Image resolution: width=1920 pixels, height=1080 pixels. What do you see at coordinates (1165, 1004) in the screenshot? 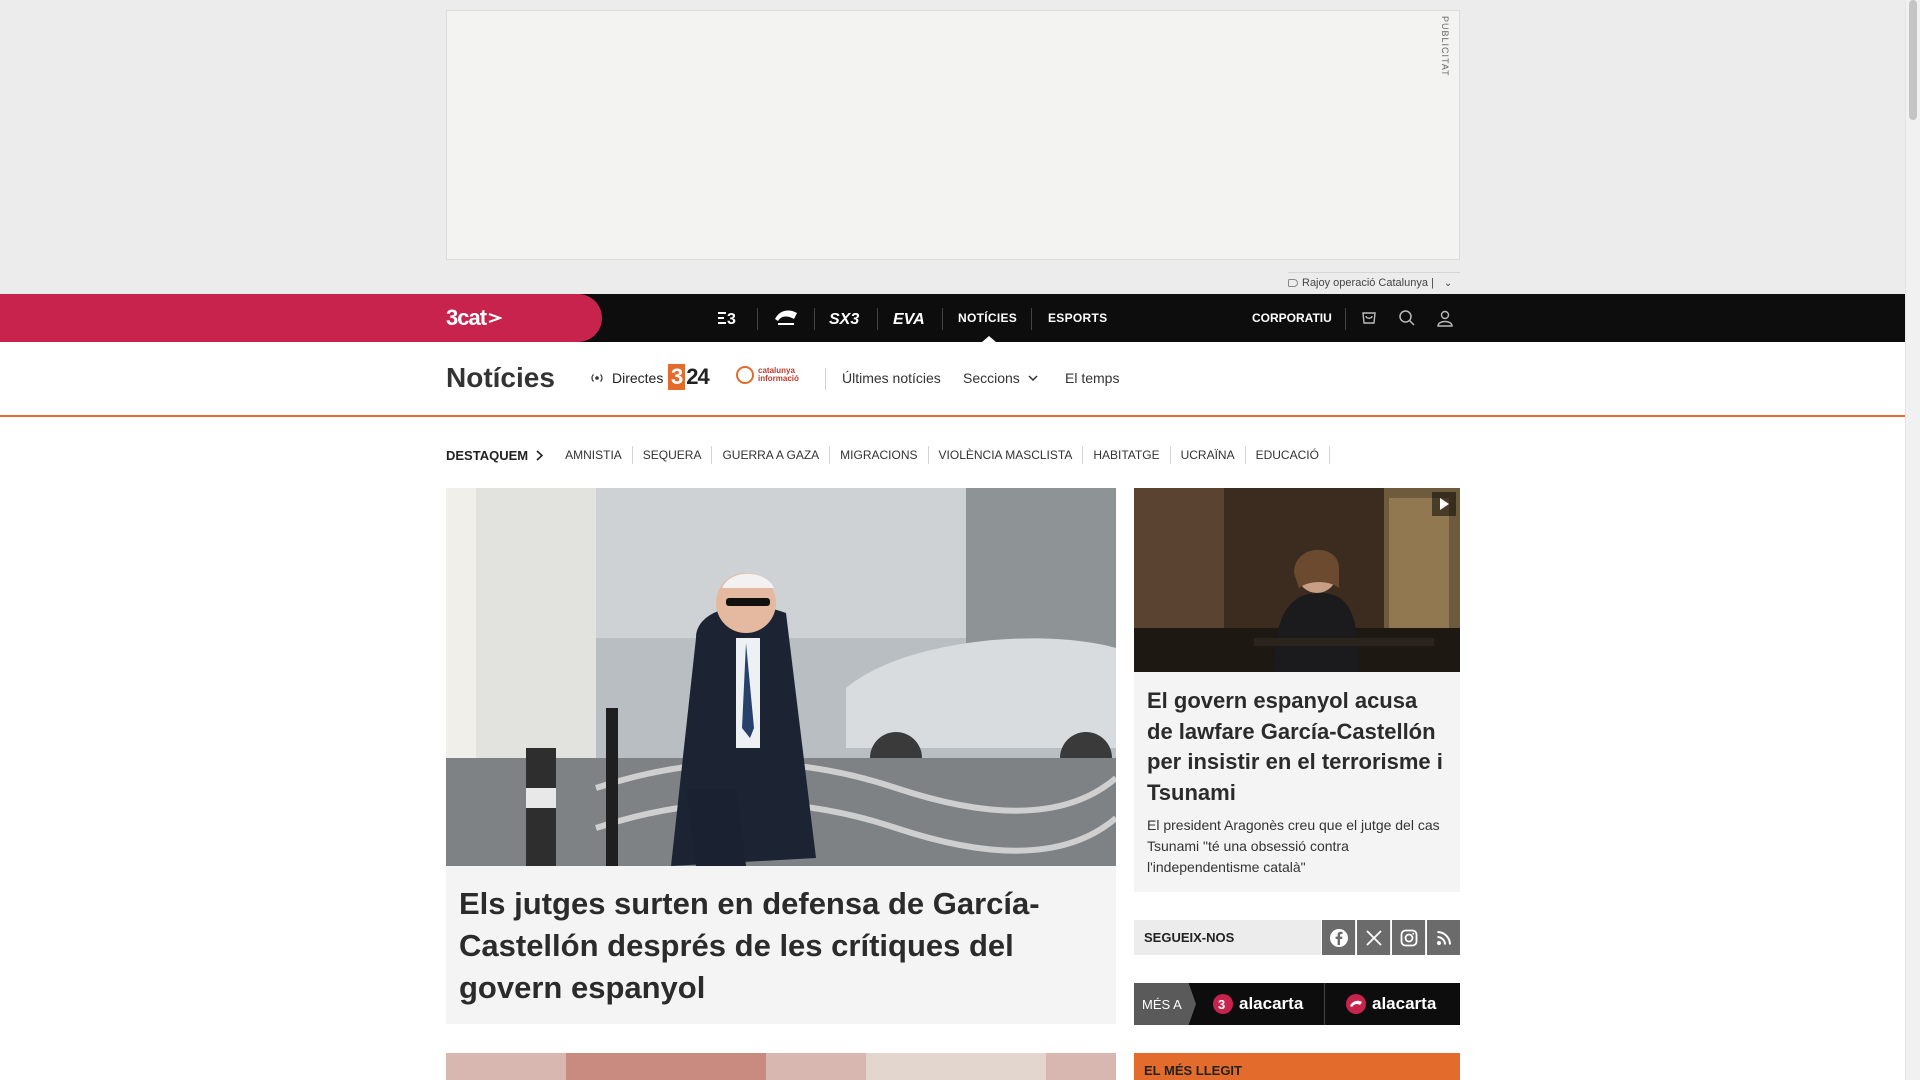
I see `mes-a-label: MÉS A` at bounding box center [1165, 1004].